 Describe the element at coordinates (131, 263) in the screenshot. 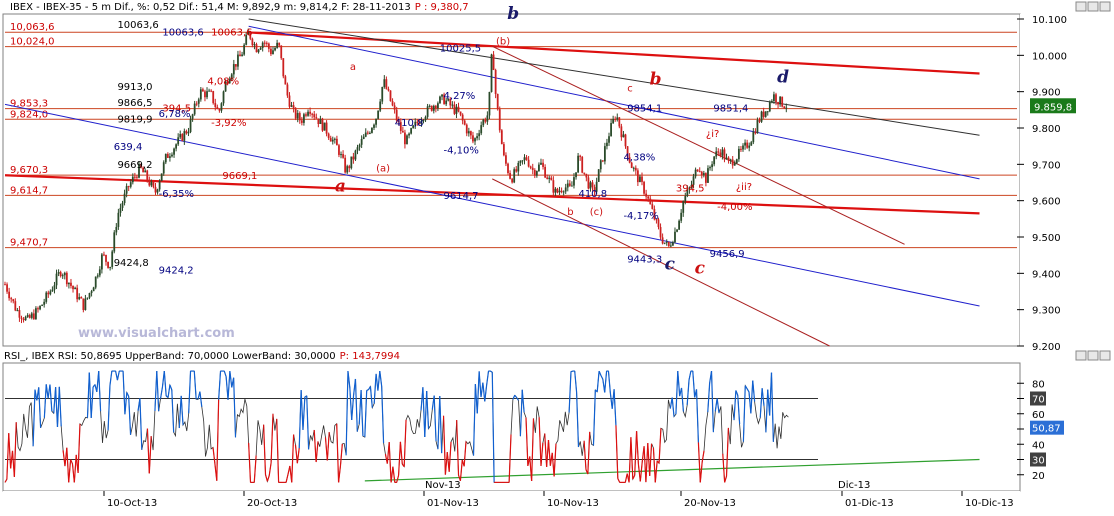

I see `measure-label: 9424,8` at that location.